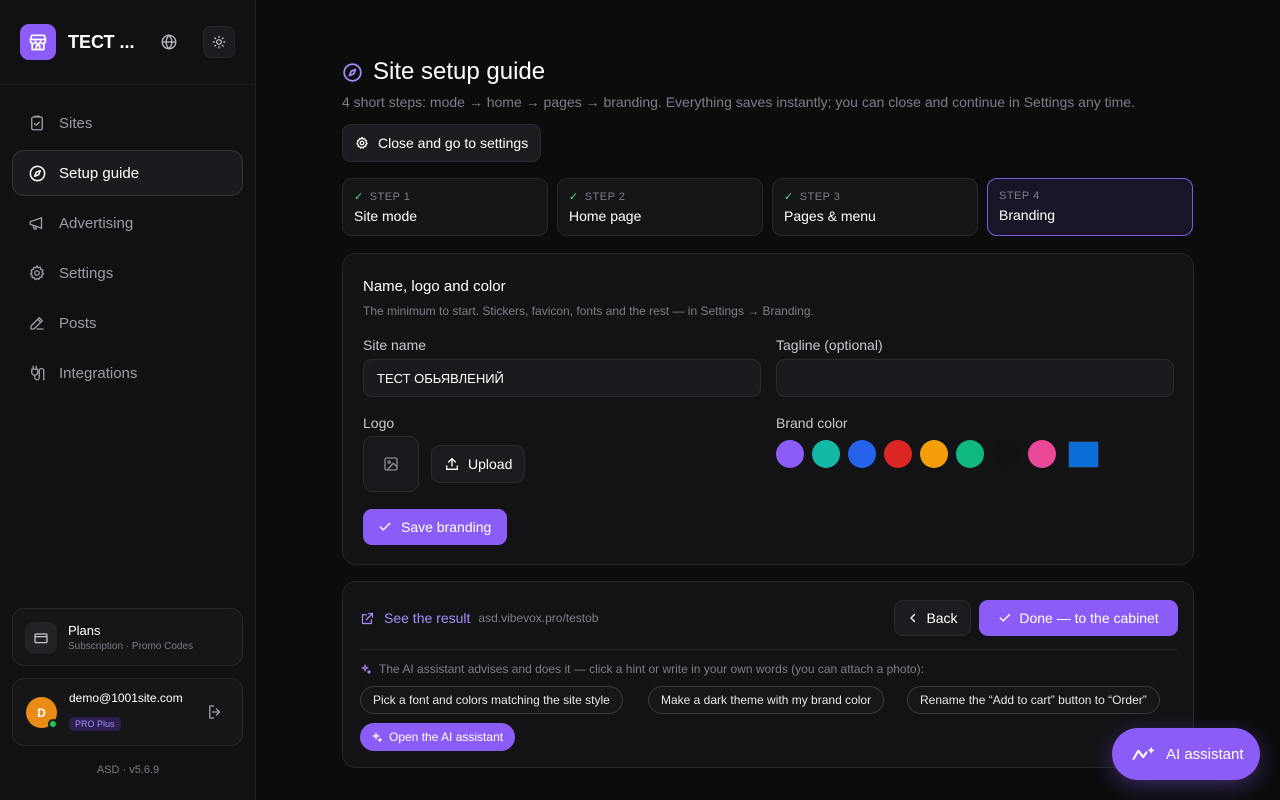 The image size is (1280, 800). Describe the element at coordinates (127, 123) in the screenshot. I see `sidebar-item-sites: Sites` at that location.